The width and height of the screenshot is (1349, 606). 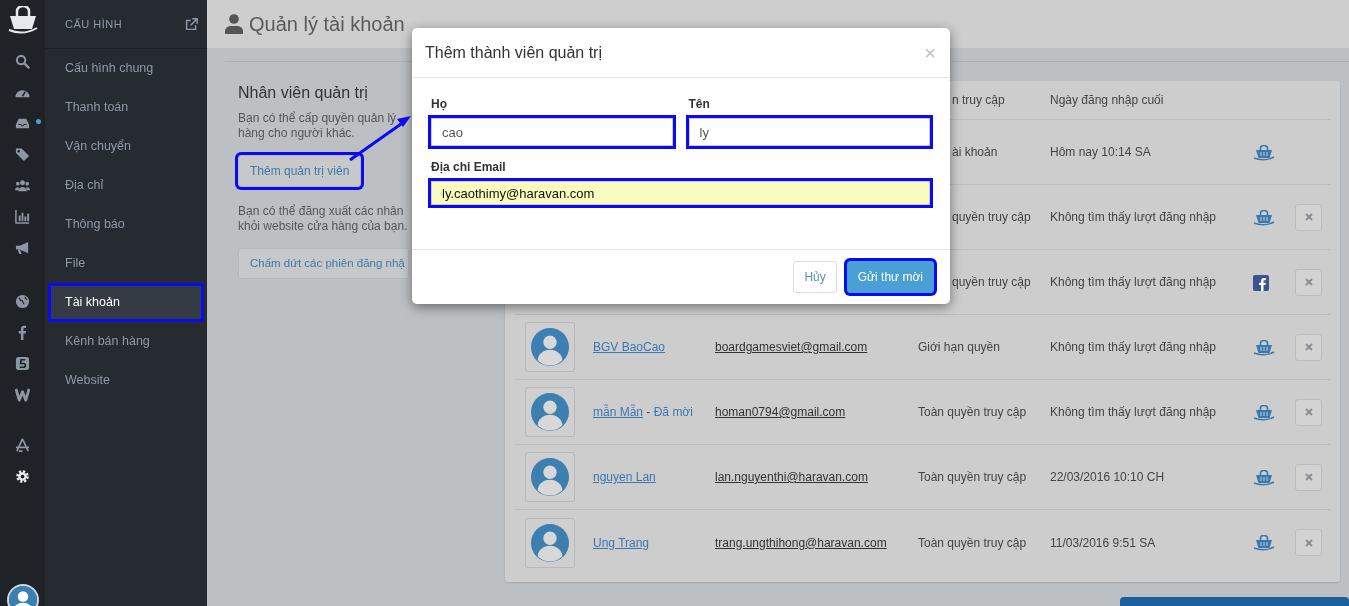 What do you see at coordinates (1103, 543) in the screenshot?
I see `table-cell-text: 11/03/2016 9:51 SA` at bounding box center [1103, 543].